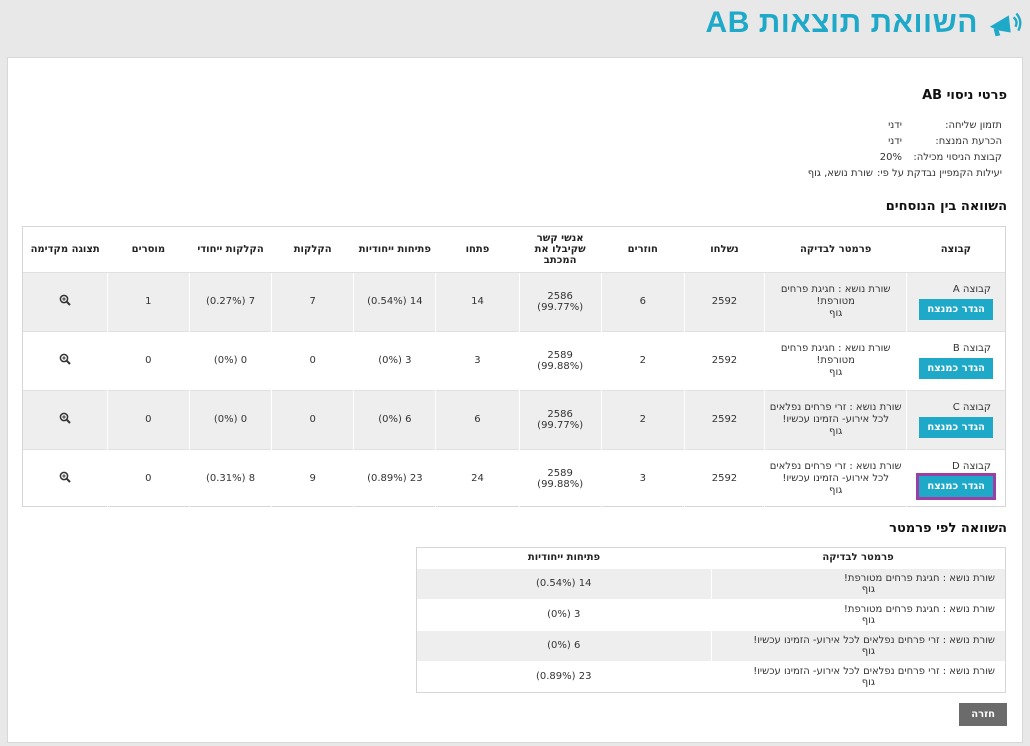 The image size is (1030, 746). Describe the element at coordinates (890, 157) in the screenshot. I see `detail-value: 20%` at that location.